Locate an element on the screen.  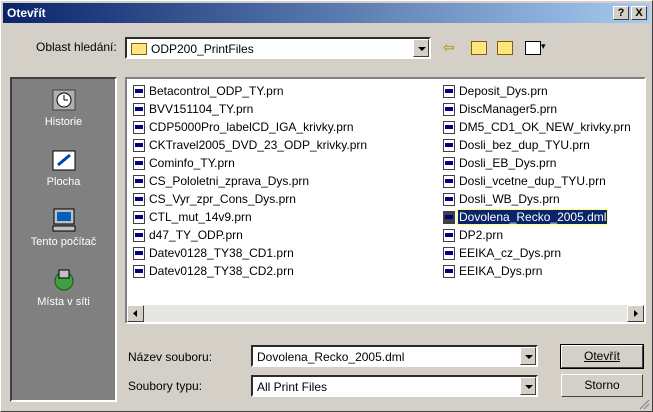
filename-label: Název souboru: is located at coordinates (170, 357).